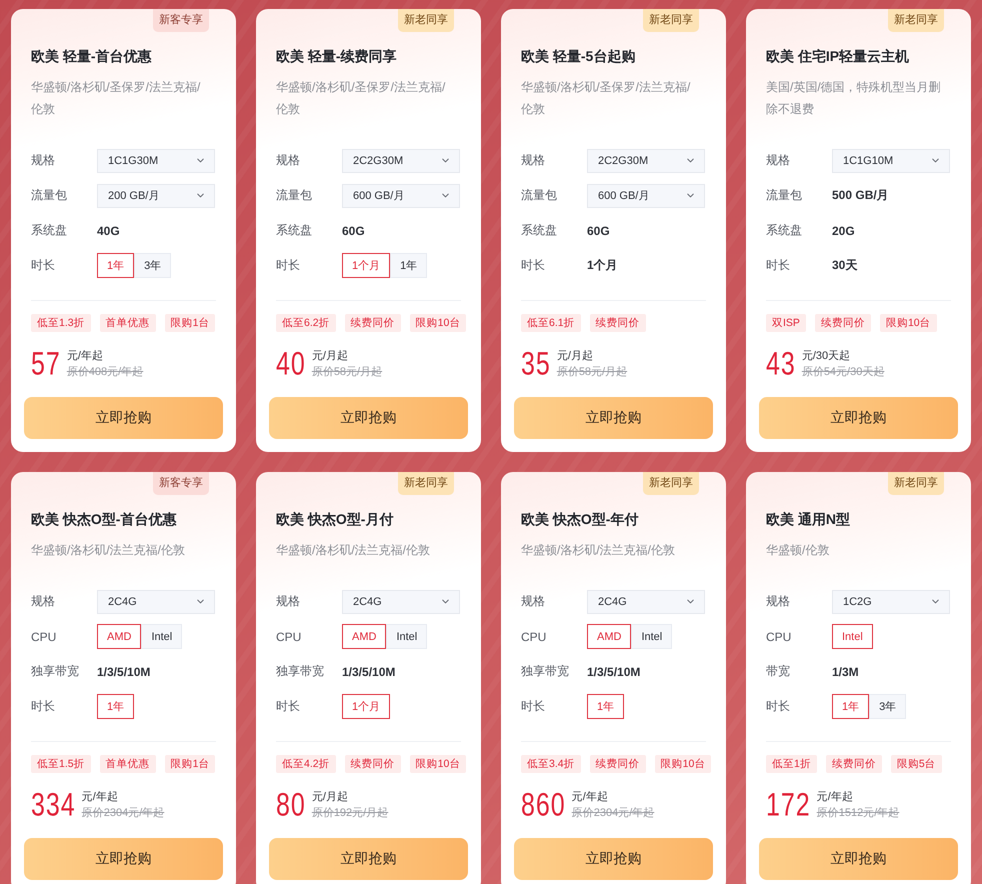 The image size is (982, 884). What do you see at coordinates (838, 56) in the screenshot?
I see `product-title: 欧美 住宅IP轻量云主机` at bounding box center [838, 56].